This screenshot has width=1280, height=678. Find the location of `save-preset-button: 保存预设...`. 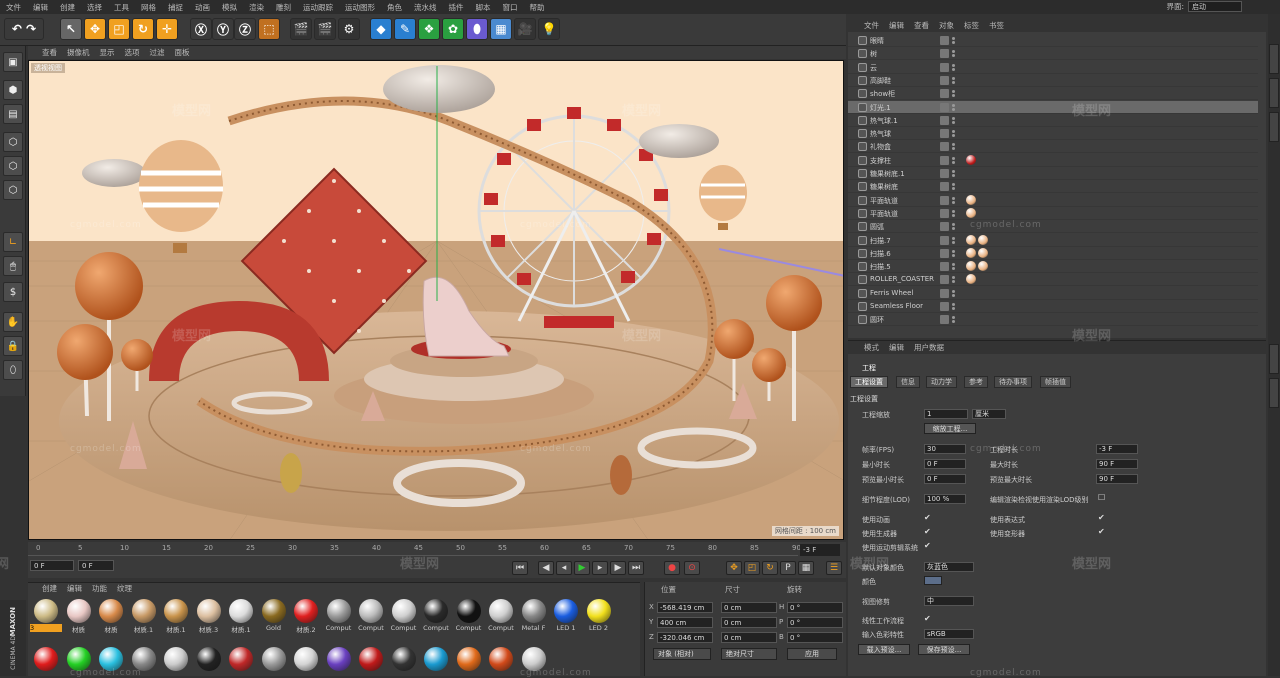

save-preset-button: 保存预设... is located at coordinates (944, 649).